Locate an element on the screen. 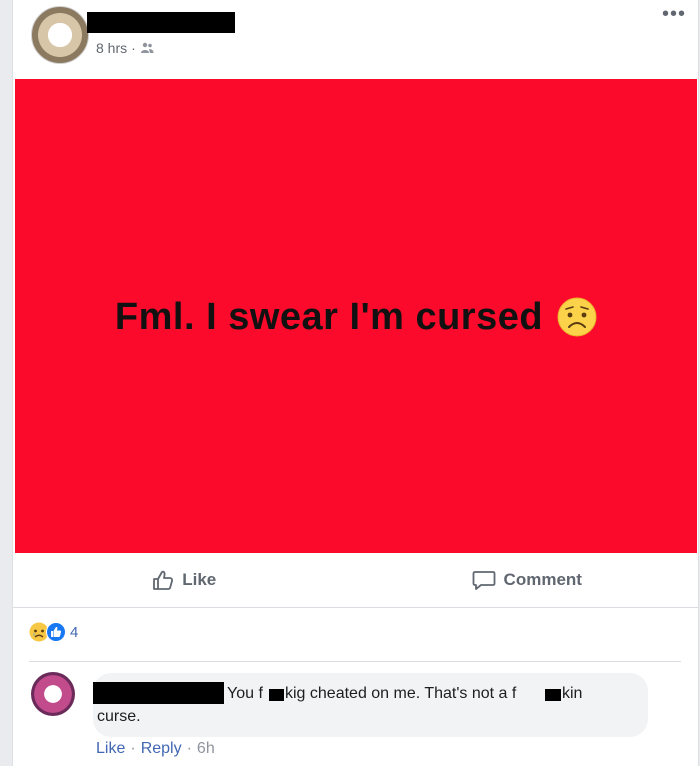  commenter-avatar is located at coordinates (53, 694).